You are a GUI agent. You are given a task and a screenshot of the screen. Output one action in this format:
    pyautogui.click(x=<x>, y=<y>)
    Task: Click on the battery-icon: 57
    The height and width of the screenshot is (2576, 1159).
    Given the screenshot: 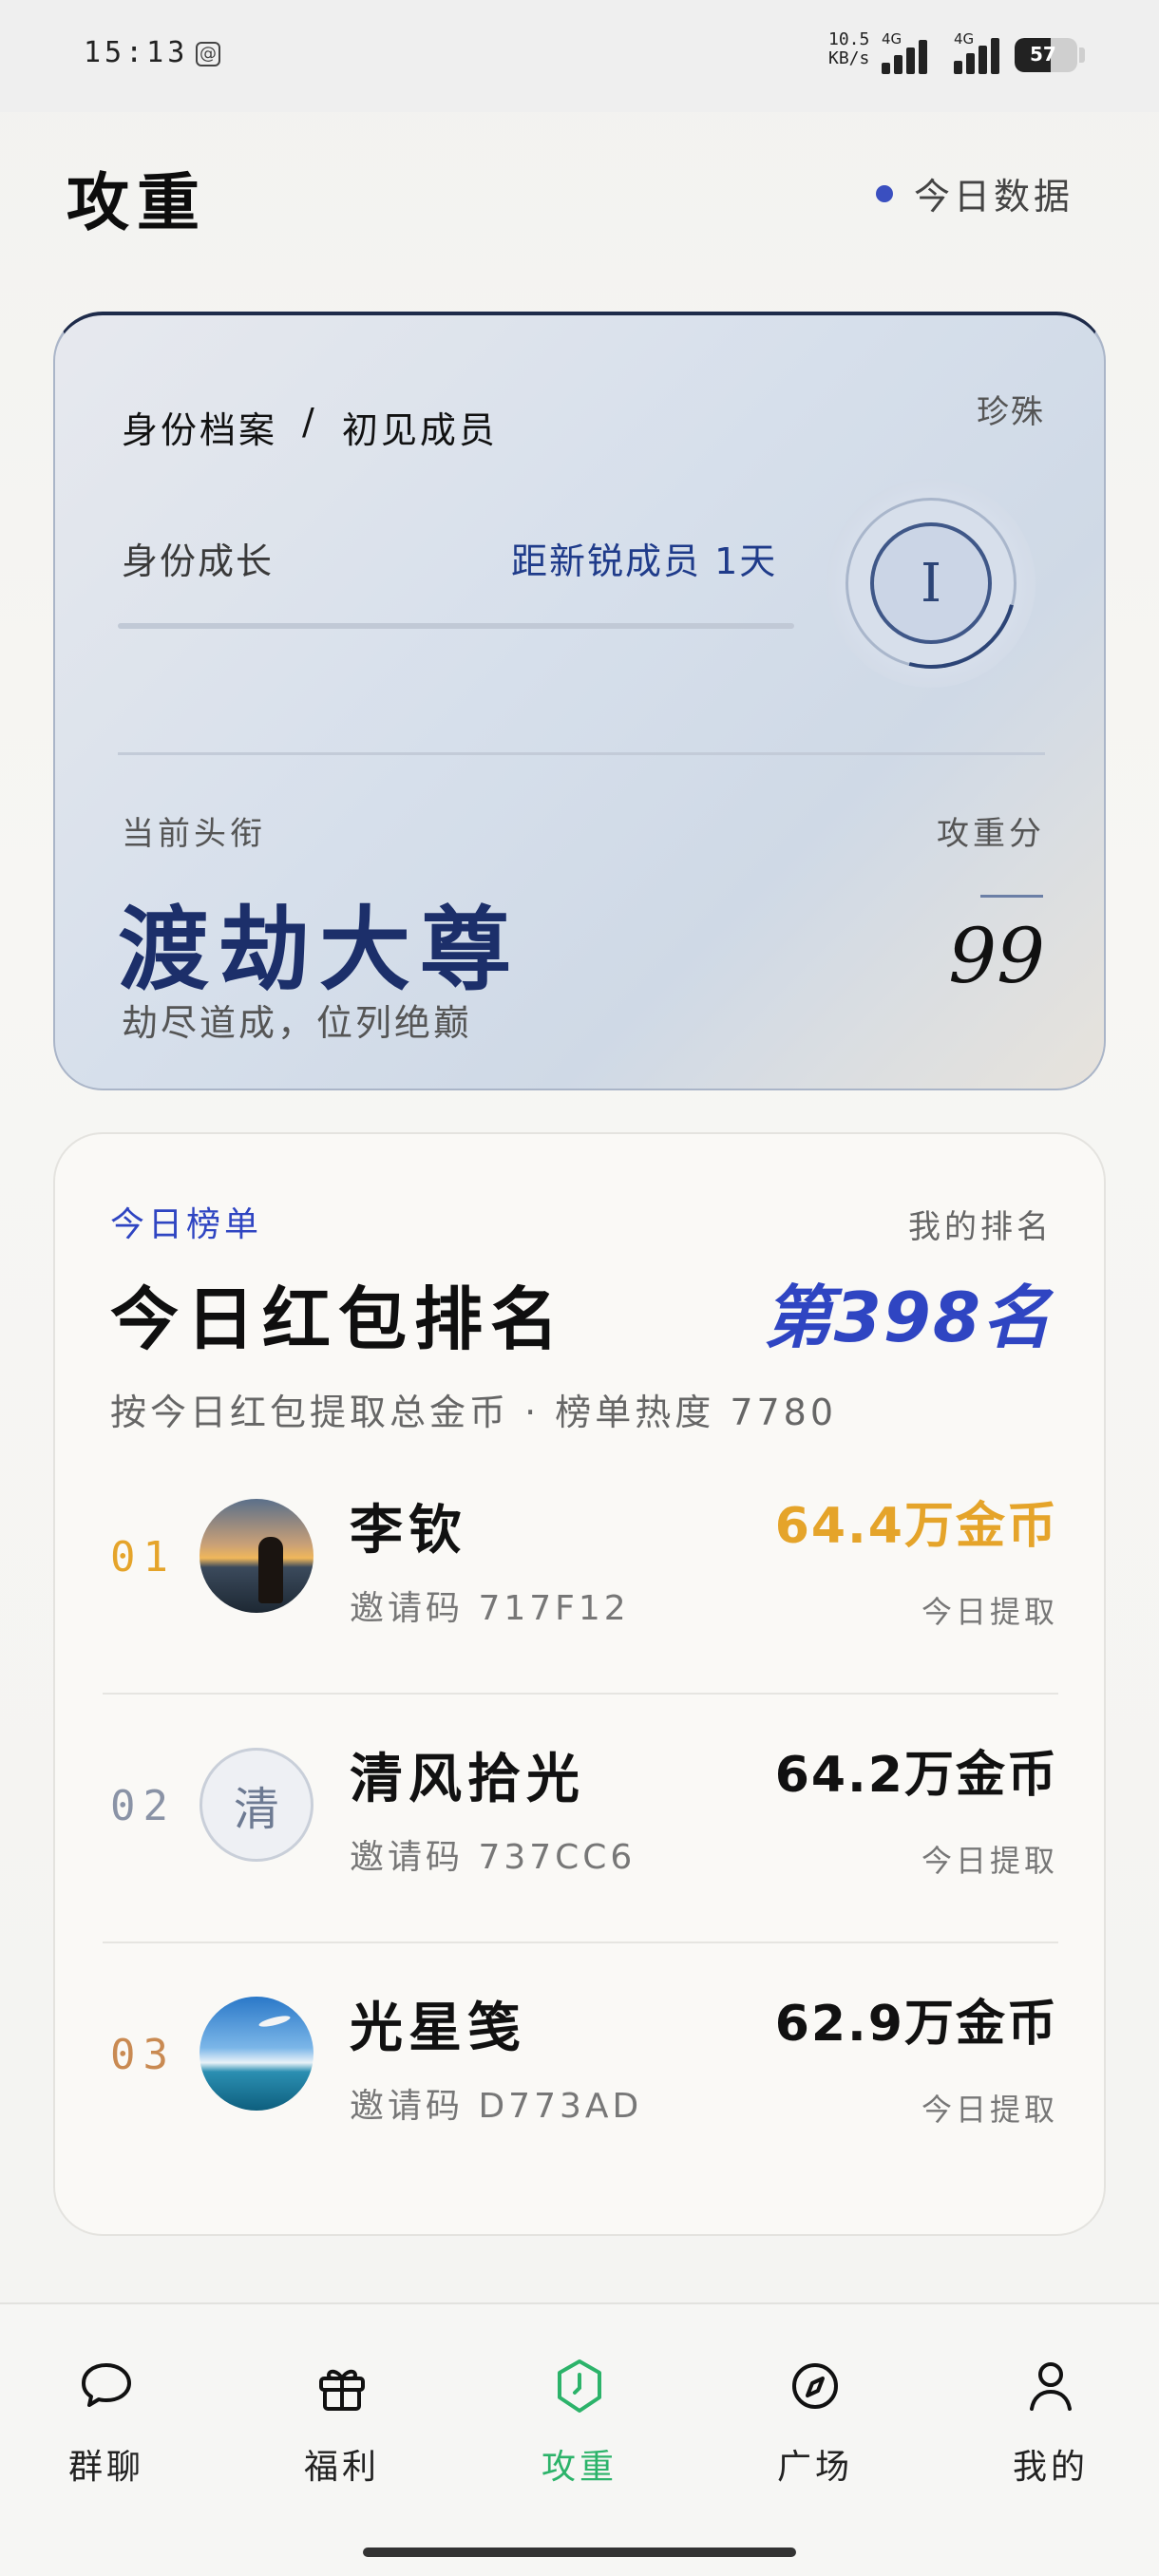 What is the action you would take?
    pyautogui.click(x=1046, y=55)
    